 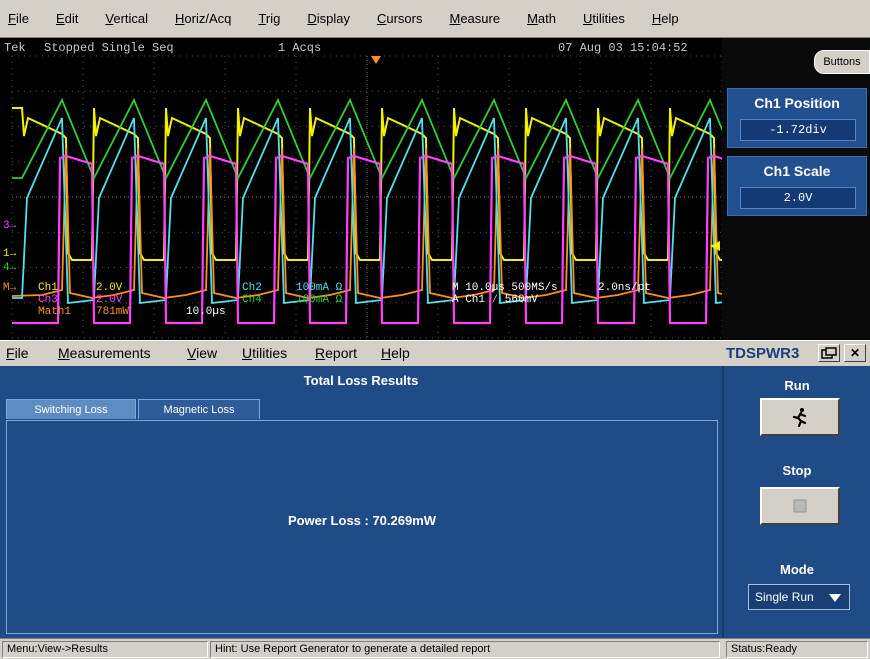 What do you see at coordinates (784, 597) in the screenshot?
I see `mode-value: Single Run` at bounding box center [784, 597].